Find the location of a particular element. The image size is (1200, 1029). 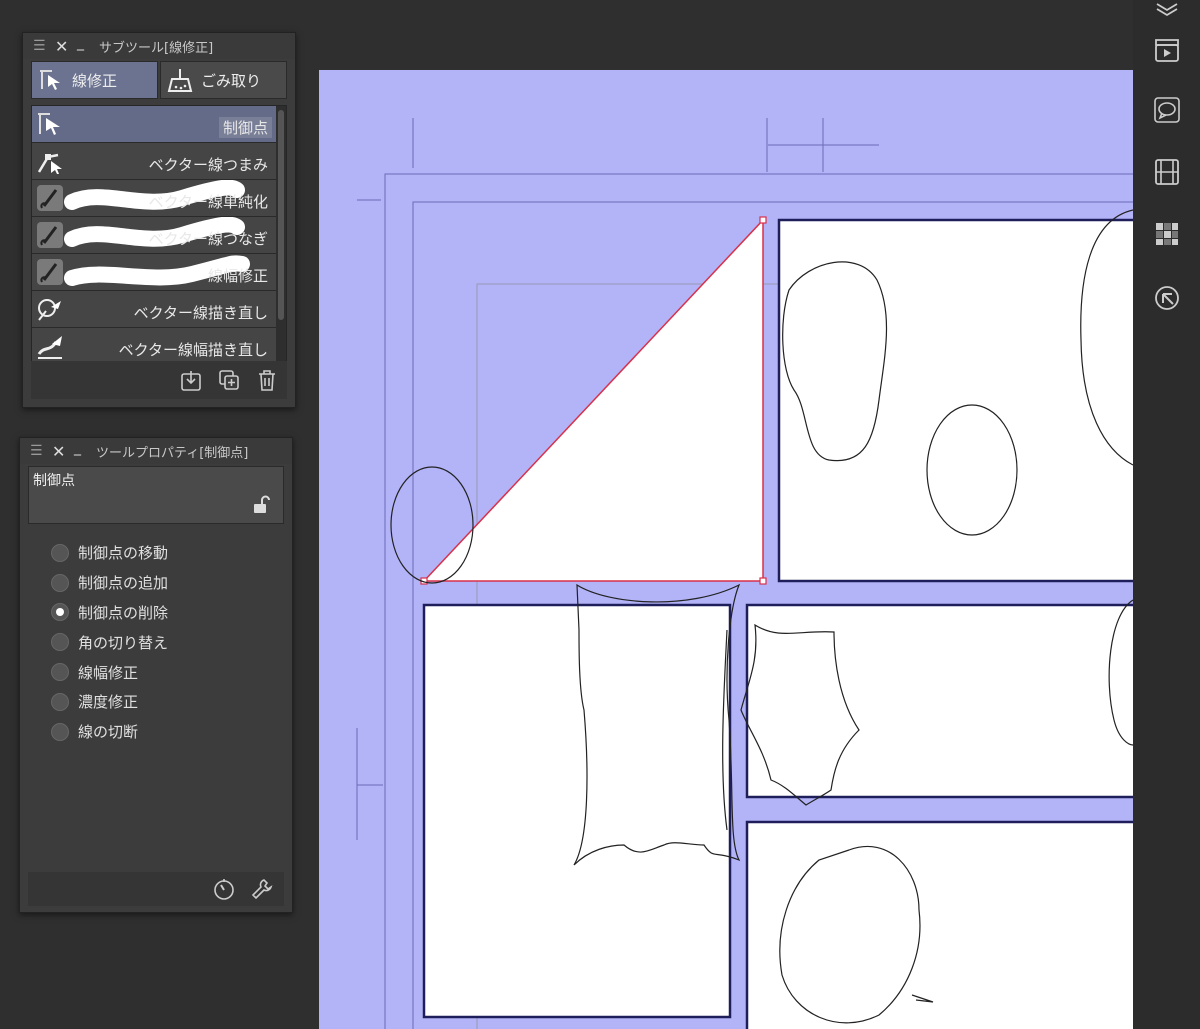

frame-middle-right is located at coordinates (939, 701).